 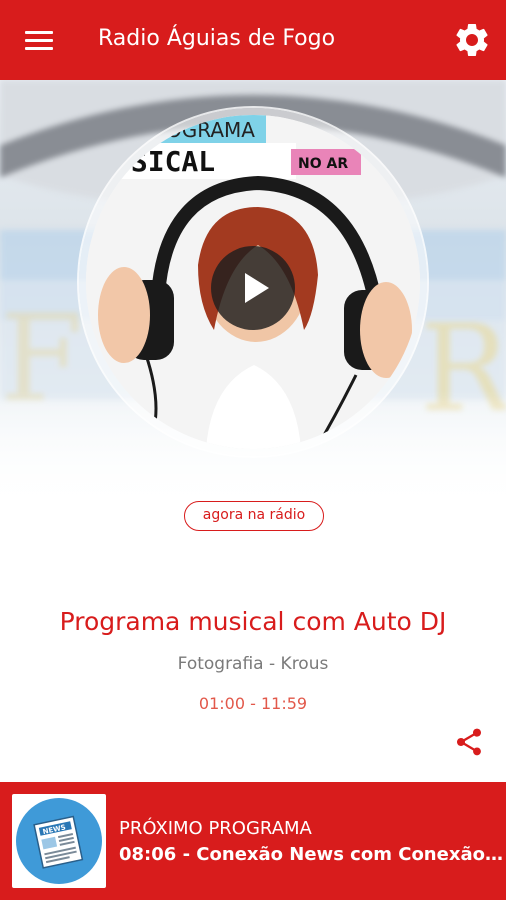 What do you see at coordinates (217, 38) in the screenshot?
I see `app-title: Radio Águias de Fogo` at bounding box center [217, 38].